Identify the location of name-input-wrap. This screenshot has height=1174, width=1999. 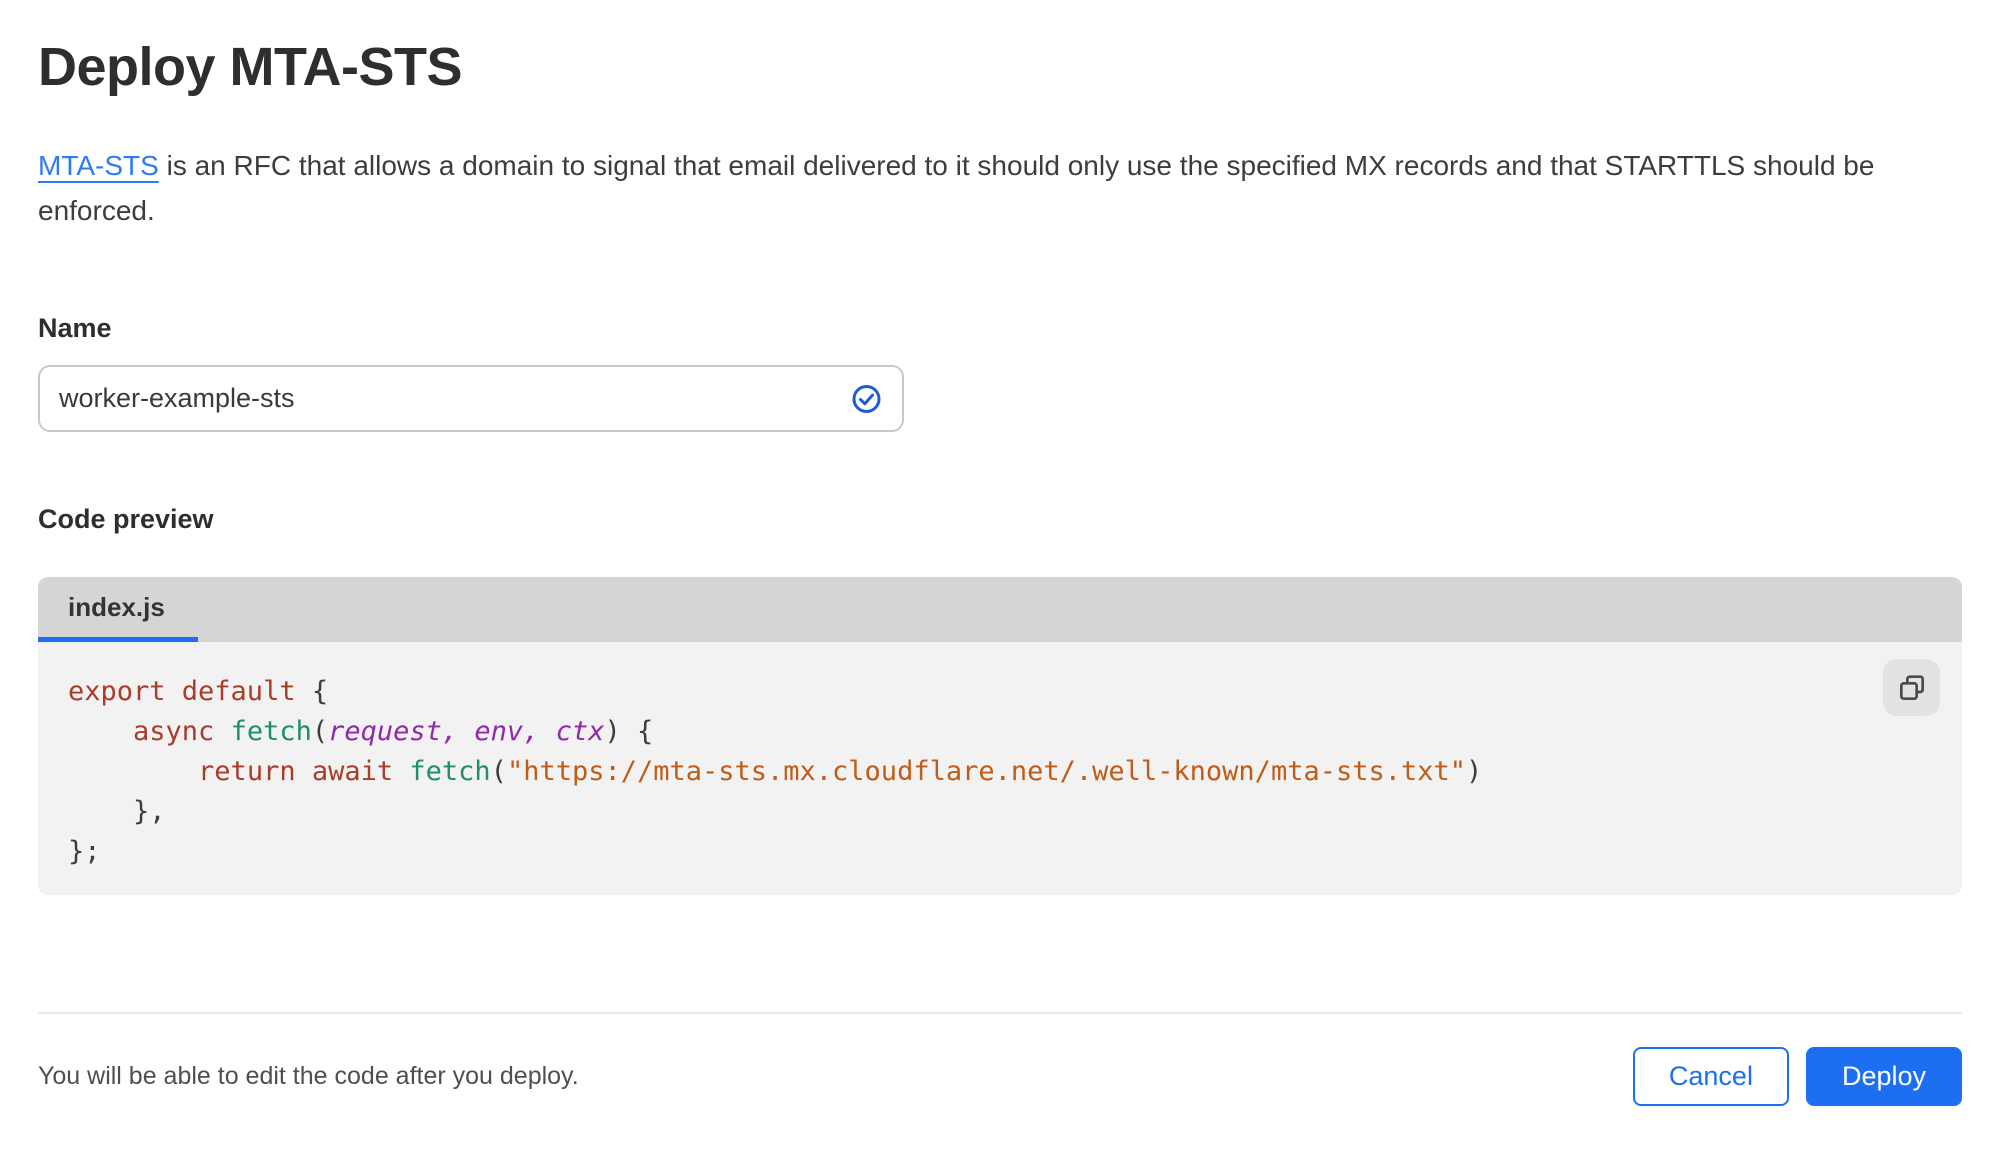
(471, 398).